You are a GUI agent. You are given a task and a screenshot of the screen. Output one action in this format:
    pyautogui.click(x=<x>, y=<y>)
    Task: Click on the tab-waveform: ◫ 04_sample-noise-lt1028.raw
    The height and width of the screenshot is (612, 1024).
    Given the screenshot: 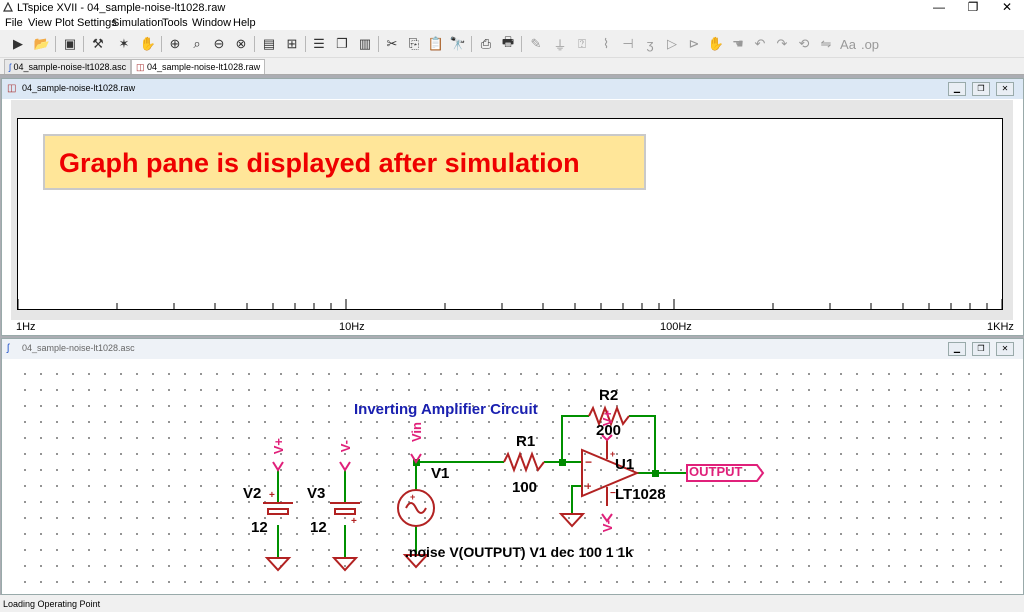 What is the action you would take?
    pyautogui.click(x=198, y=66)
    